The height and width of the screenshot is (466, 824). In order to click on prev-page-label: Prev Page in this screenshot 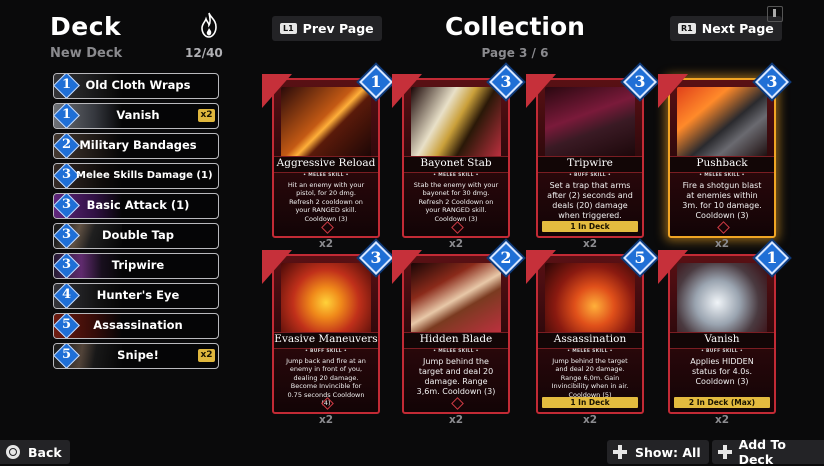, I will do `click(338, 28)`.